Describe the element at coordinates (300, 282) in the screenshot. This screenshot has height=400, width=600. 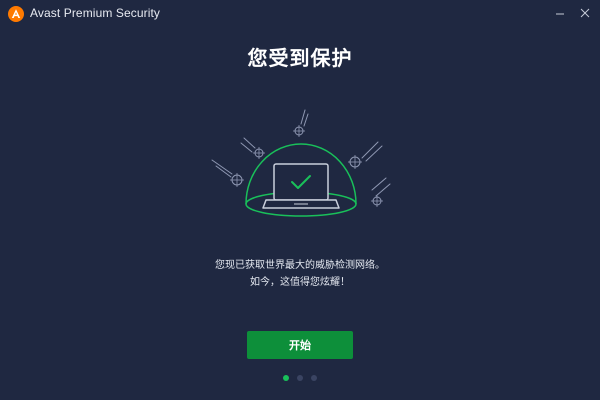
I see `description-line-2: 如今，这值得您炫耀！` at that location.